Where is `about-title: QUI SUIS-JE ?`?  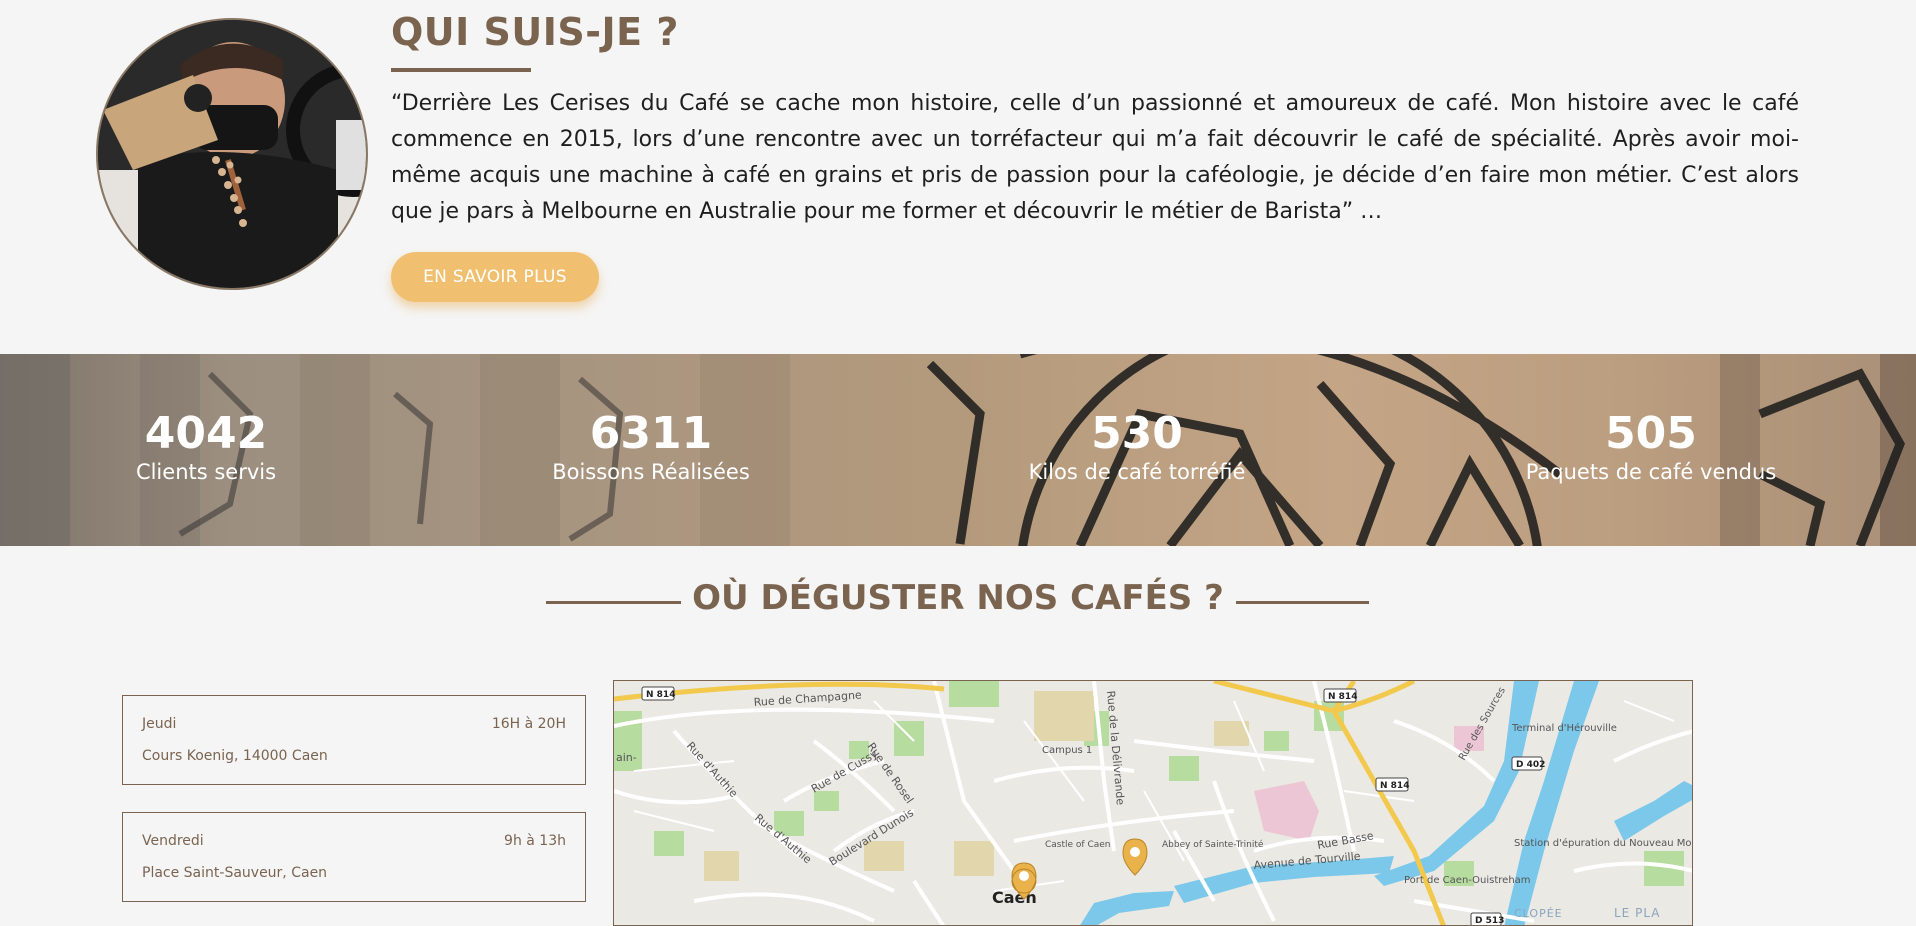
about-title: QUI SUIS-JE ? is located at coordinates (535, 32).